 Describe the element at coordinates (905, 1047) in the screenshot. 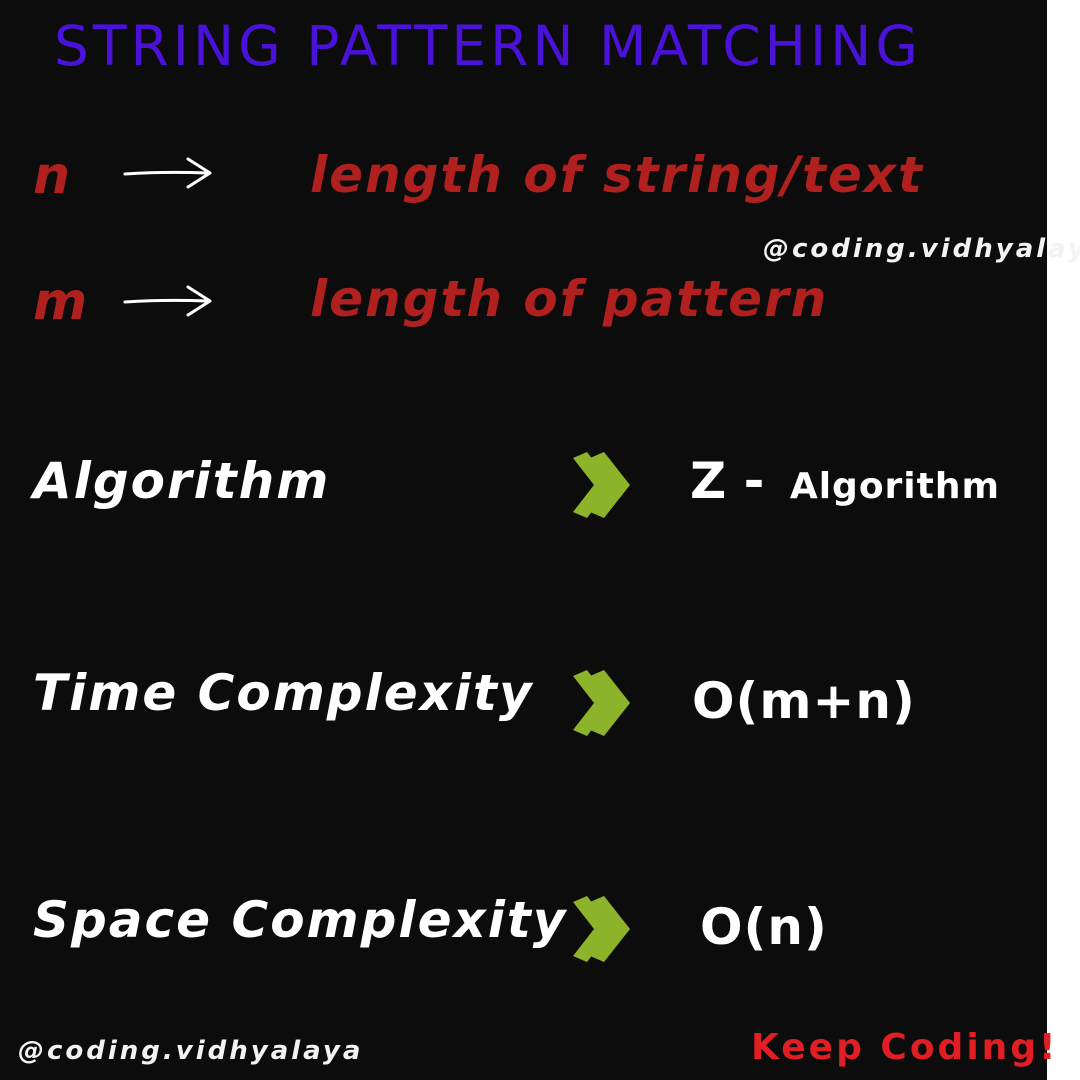

I see `footer-signoff: Keep Coding!` at that location.